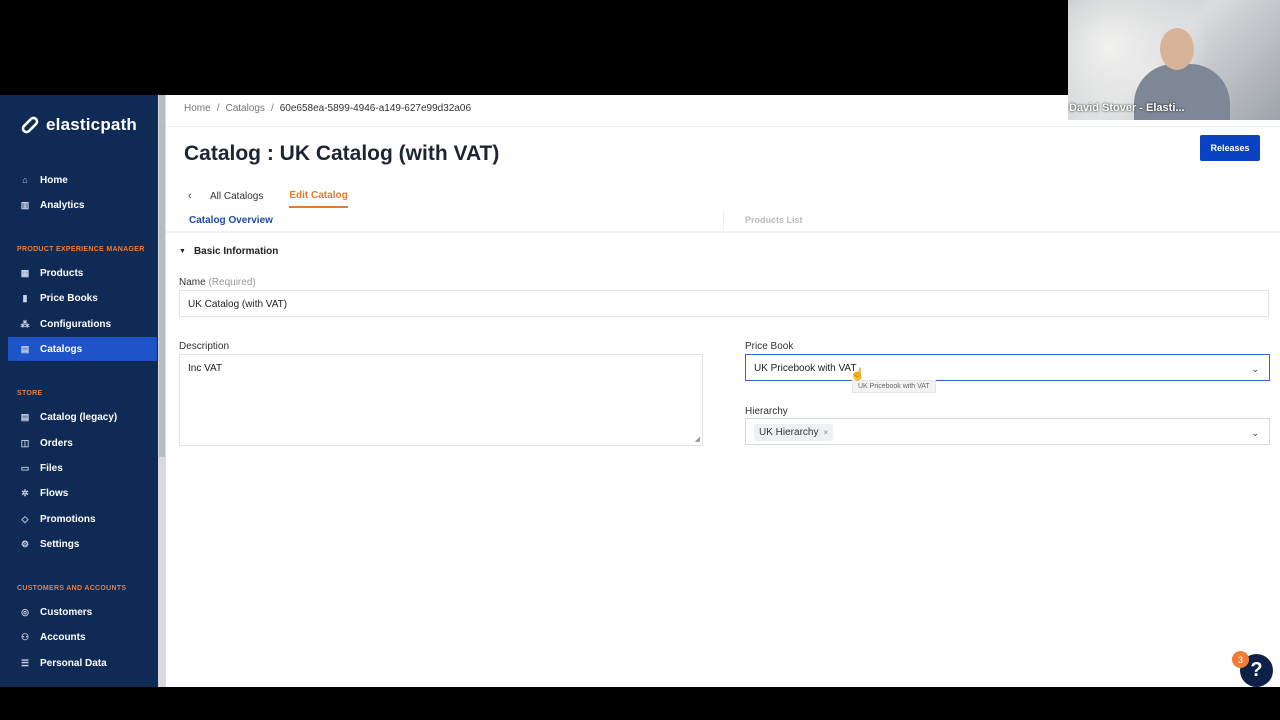 This screenshot has height=720, width=1280. What do you see at coordinates (73, 663) in the screenshot?
I see `sidebar-item-label: Personal Data` at bounding box center [73, 663].